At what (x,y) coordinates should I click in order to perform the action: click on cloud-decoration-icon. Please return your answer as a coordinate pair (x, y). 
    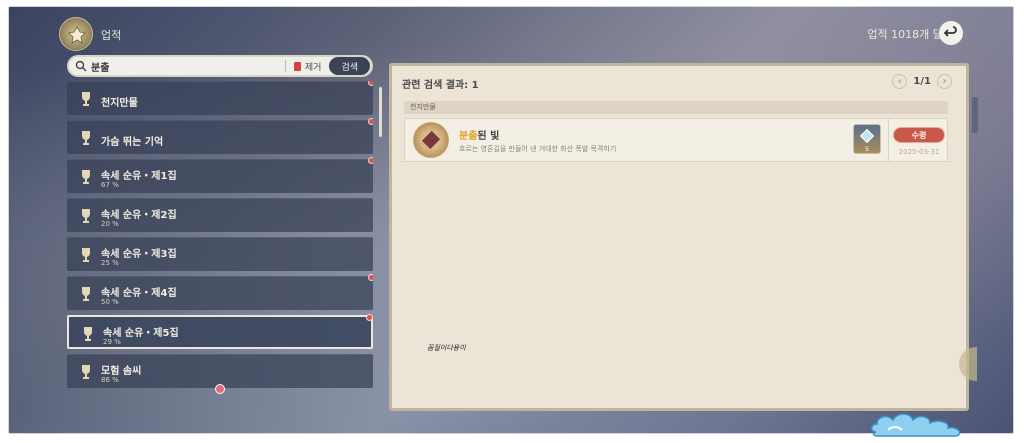
    Looking at the image, I should click on (915, 425).